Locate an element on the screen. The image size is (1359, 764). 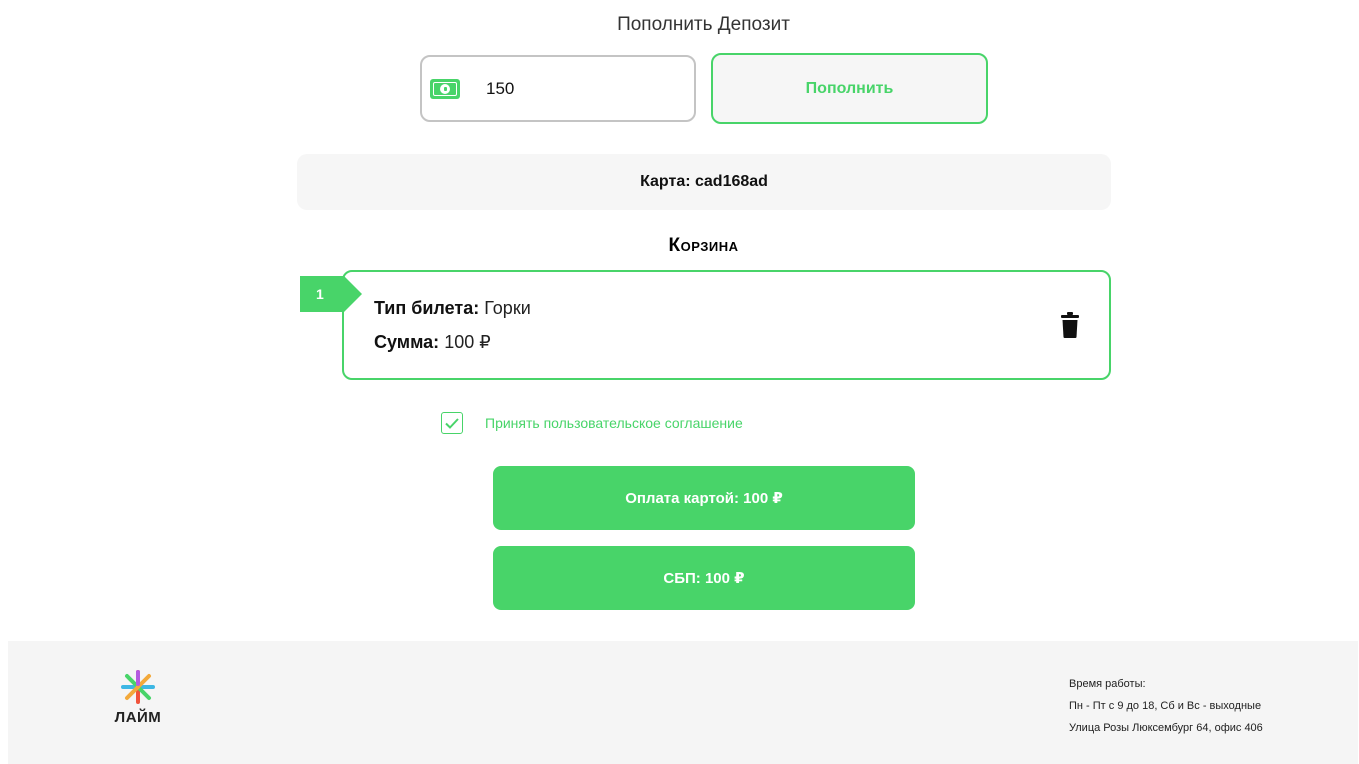
topup-button: Пополнить is located at coordinates (849, 88).